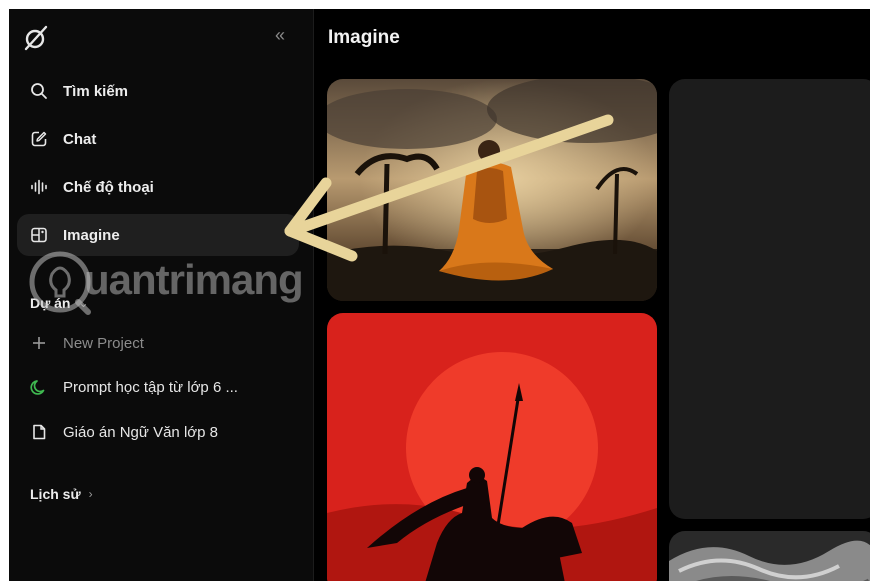  What do you see at coordinates (50, 303) in the screenshot?
I see `projects-heading-label: Dự án` at bounding box center [50, 303].